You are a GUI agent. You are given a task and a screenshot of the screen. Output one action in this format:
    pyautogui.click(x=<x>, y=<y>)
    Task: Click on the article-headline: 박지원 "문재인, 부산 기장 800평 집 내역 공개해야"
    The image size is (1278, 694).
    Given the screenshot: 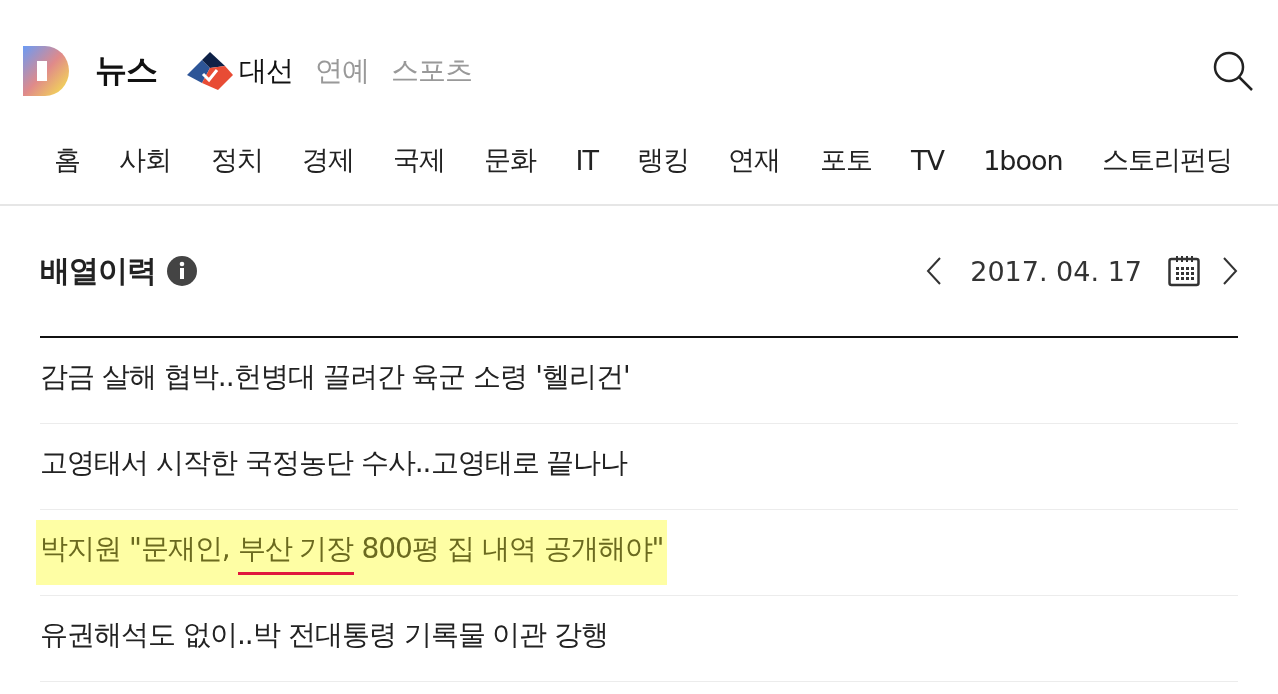 What is the action you would take?
    pyautogui.click(x=352, y=552)
    